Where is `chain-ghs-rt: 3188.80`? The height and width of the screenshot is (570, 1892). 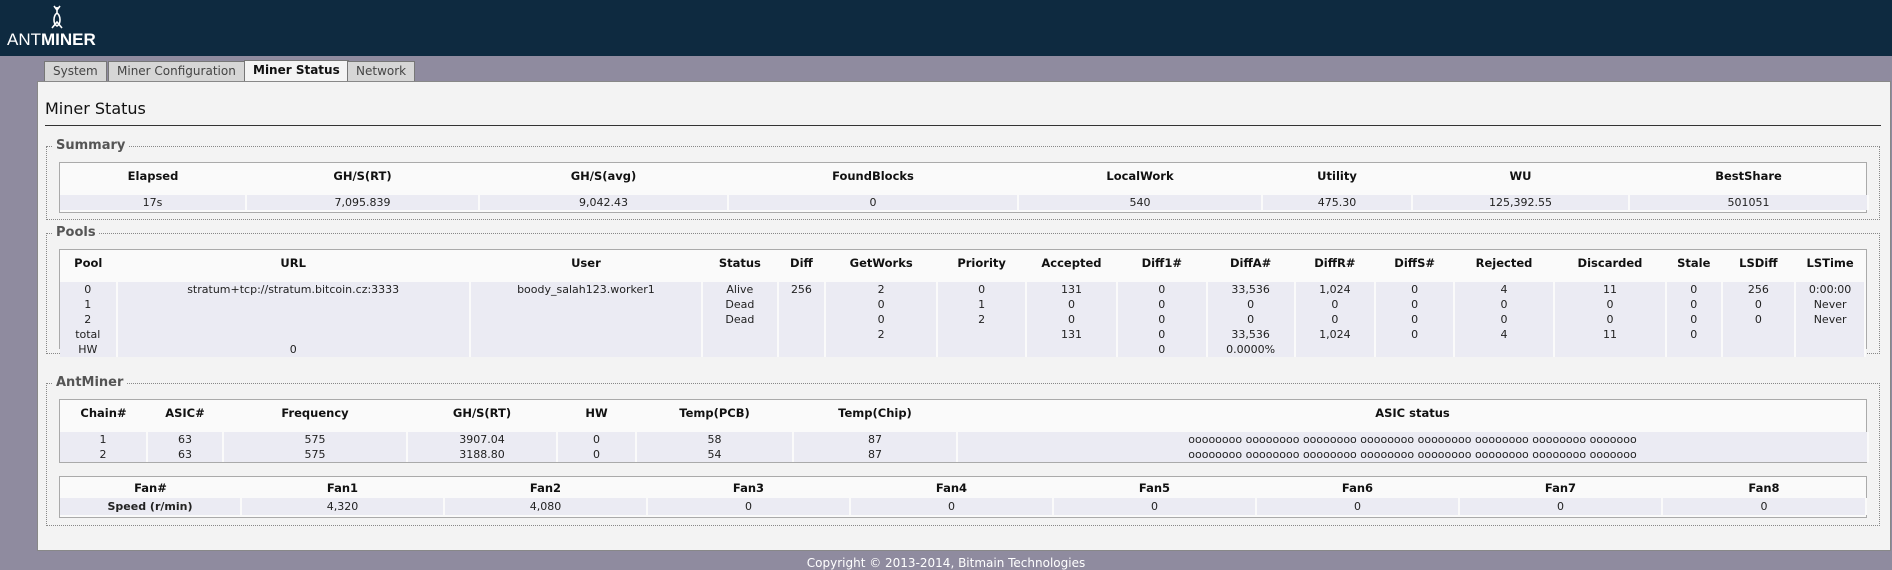
chain-ghs-rt: 3188.80 is located at coordinates (482, 454).